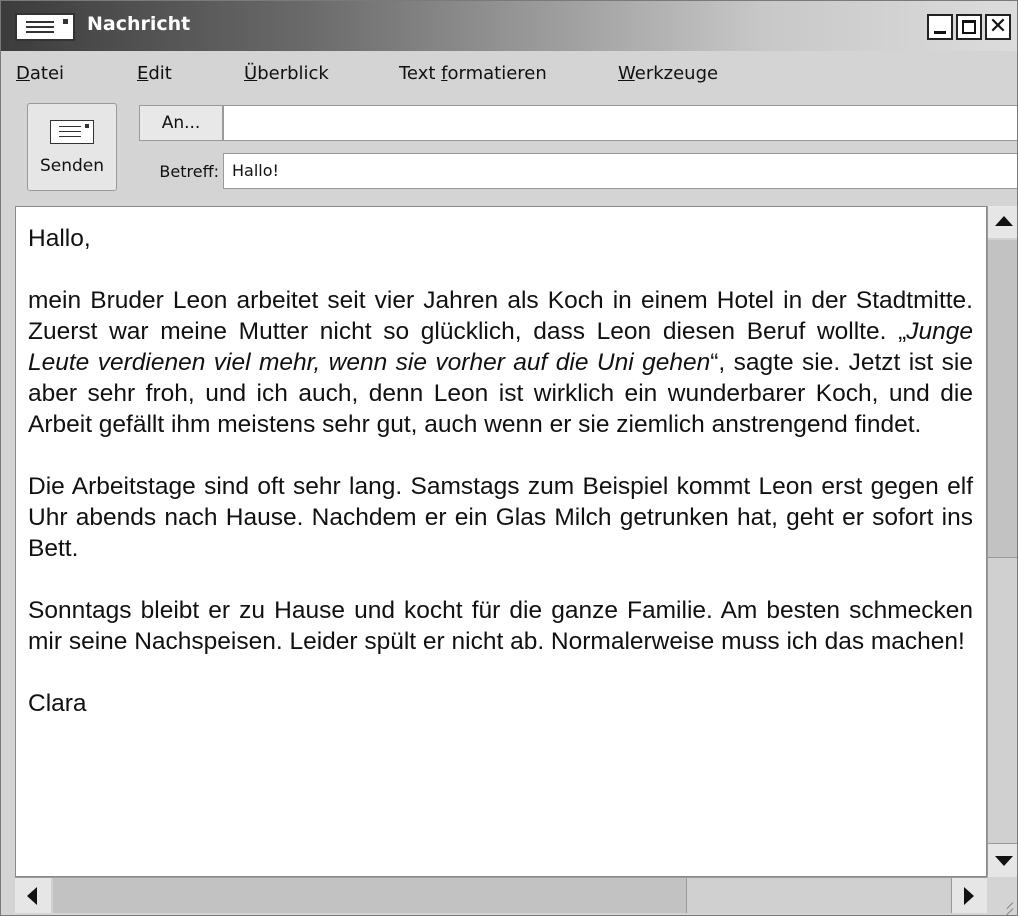  Describe the element at coordinates (998, 27) in the screenshot. I see `close-button: ✕` at that location.